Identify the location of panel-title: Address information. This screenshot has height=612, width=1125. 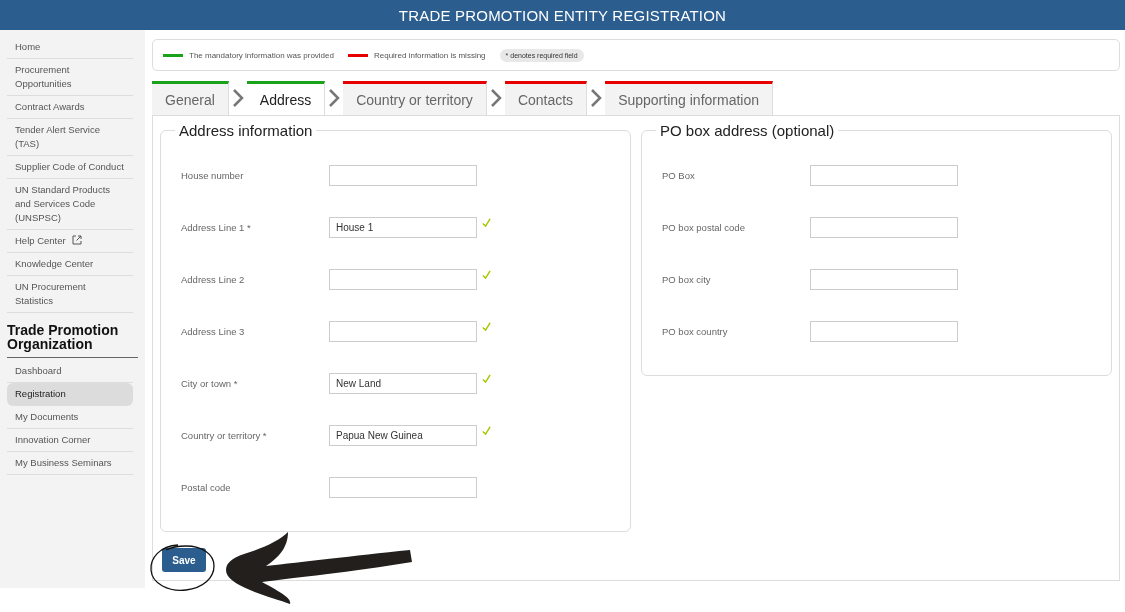
(246, 130).